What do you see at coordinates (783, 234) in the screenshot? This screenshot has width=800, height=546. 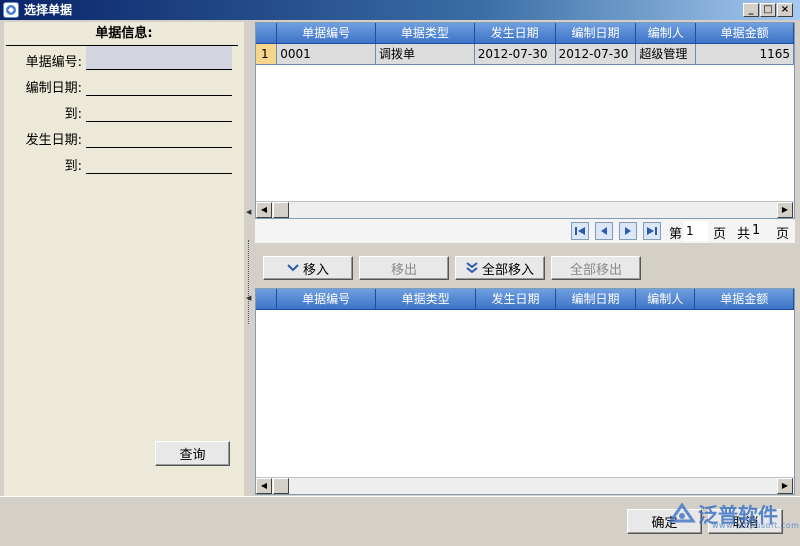 I see `total-suffix-label: 页` at bounding box center [783, 234].